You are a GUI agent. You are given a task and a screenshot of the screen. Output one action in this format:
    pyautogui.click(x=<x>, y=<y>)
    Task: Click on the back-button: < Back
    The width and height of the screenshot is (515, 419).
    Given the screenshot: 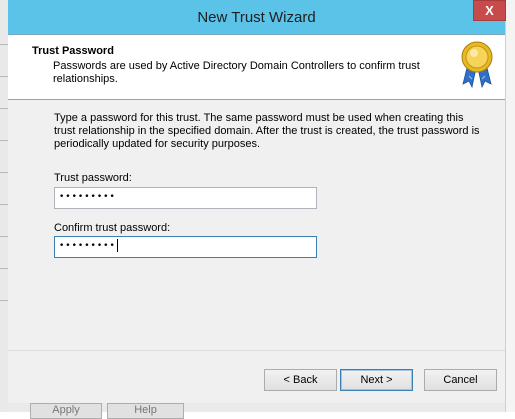 What is the action you would take?
    pyautogui.click(x=300, y=380)
    